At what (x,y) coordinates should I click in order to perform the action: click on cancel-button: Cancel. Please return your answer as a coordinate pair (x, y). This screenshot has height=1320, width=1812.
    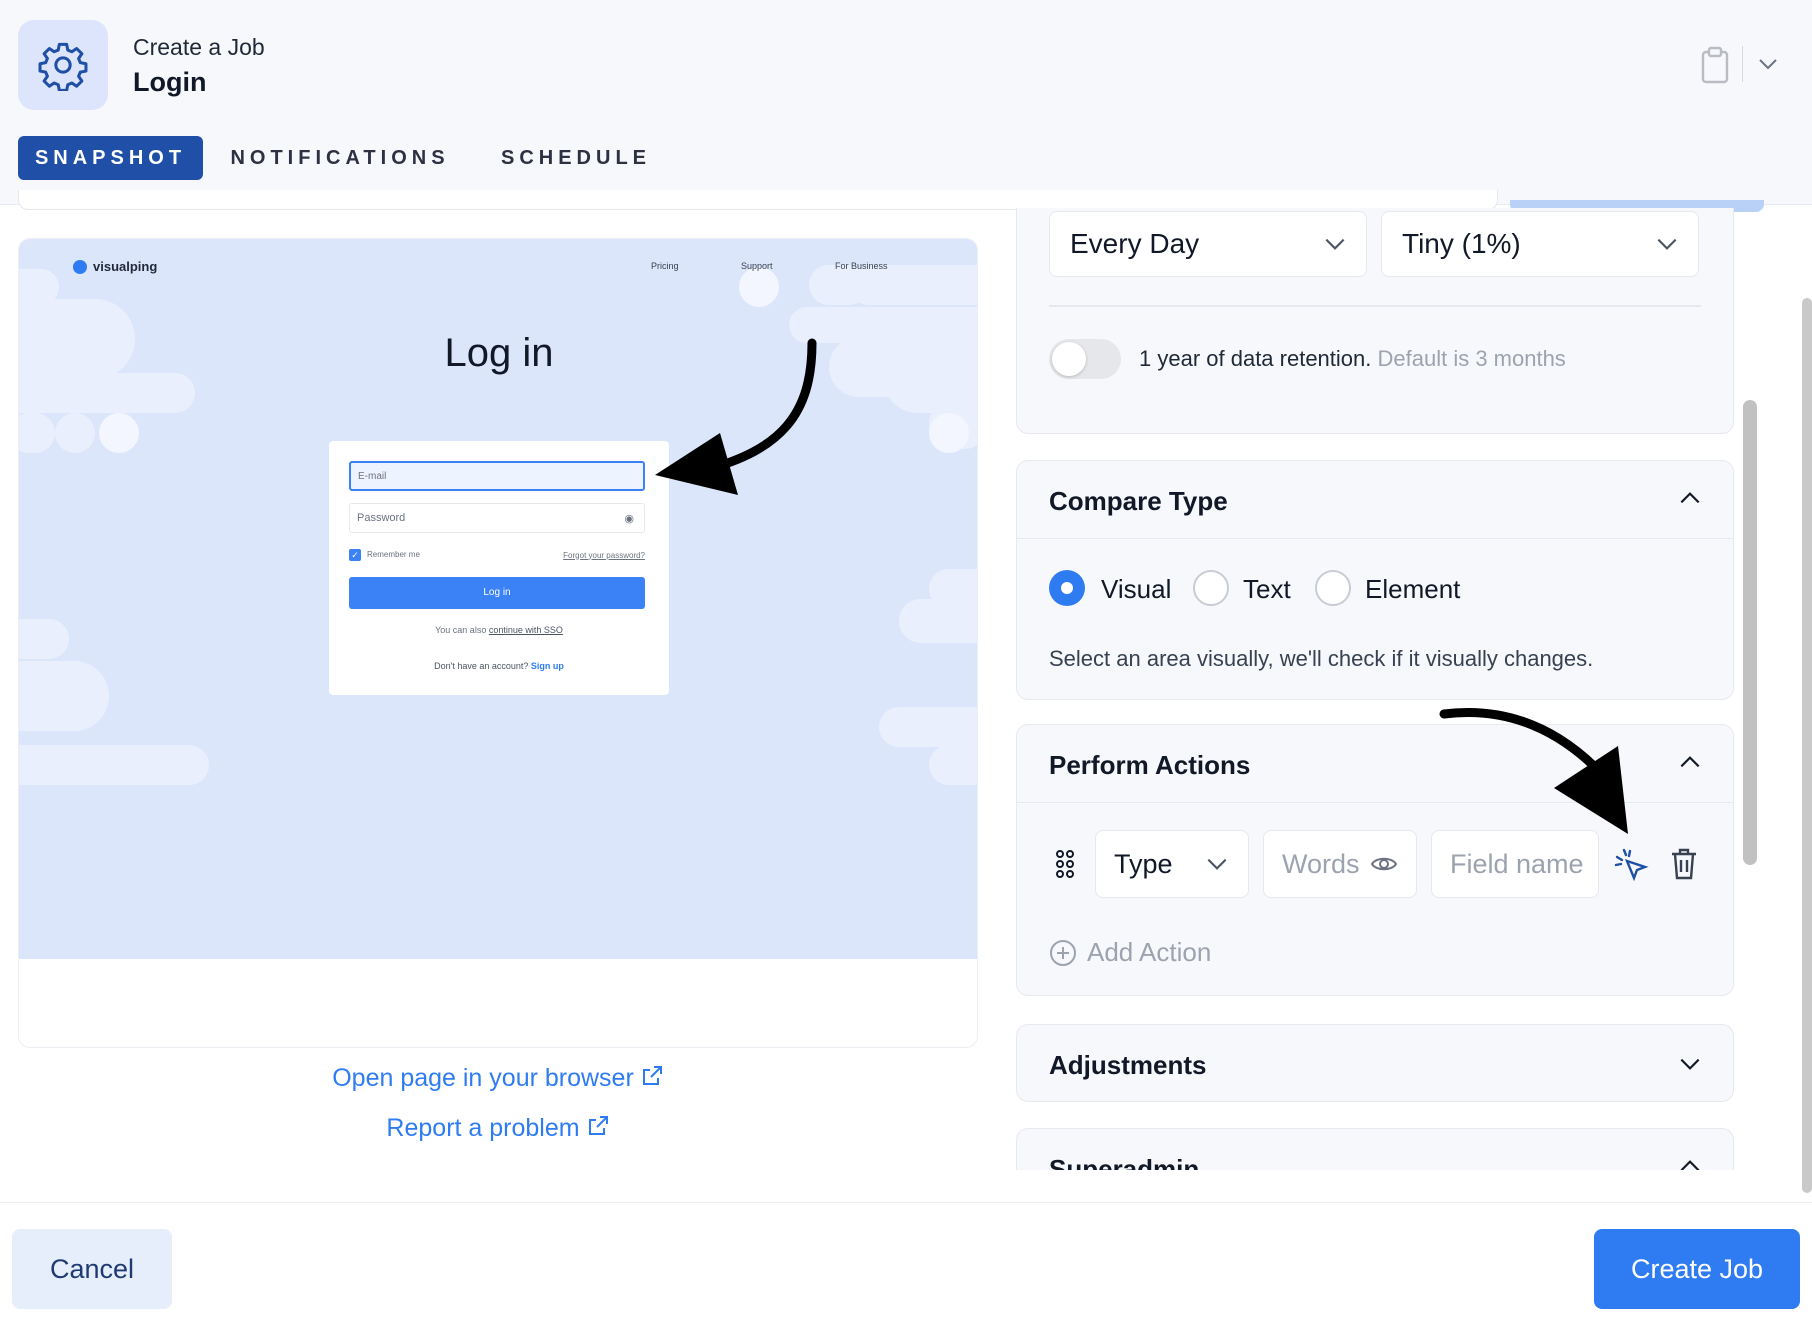
    Looking at the image, I should click on (92, 1269).